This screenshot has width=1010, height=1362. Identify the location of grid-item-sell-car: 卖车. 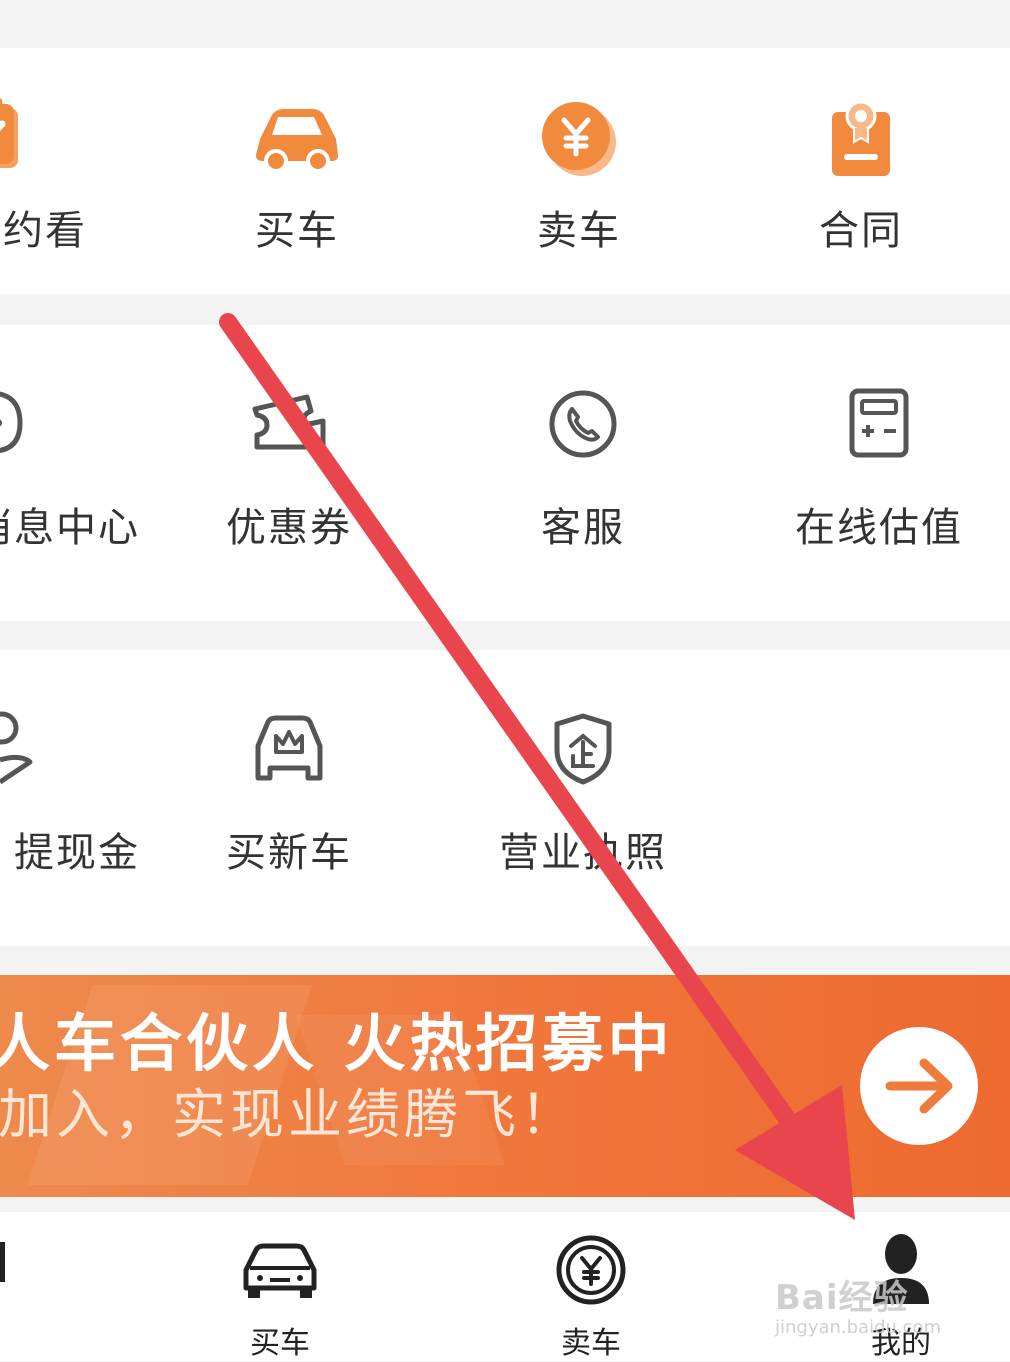
(579, 171).